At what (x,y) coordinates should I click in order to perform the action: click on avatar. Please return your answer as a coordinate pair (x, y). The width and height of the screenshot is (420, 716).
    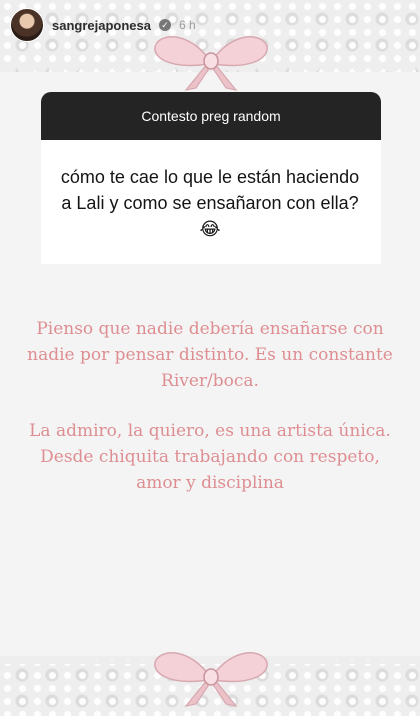
    Looking at the image, I should click on (27, 25).